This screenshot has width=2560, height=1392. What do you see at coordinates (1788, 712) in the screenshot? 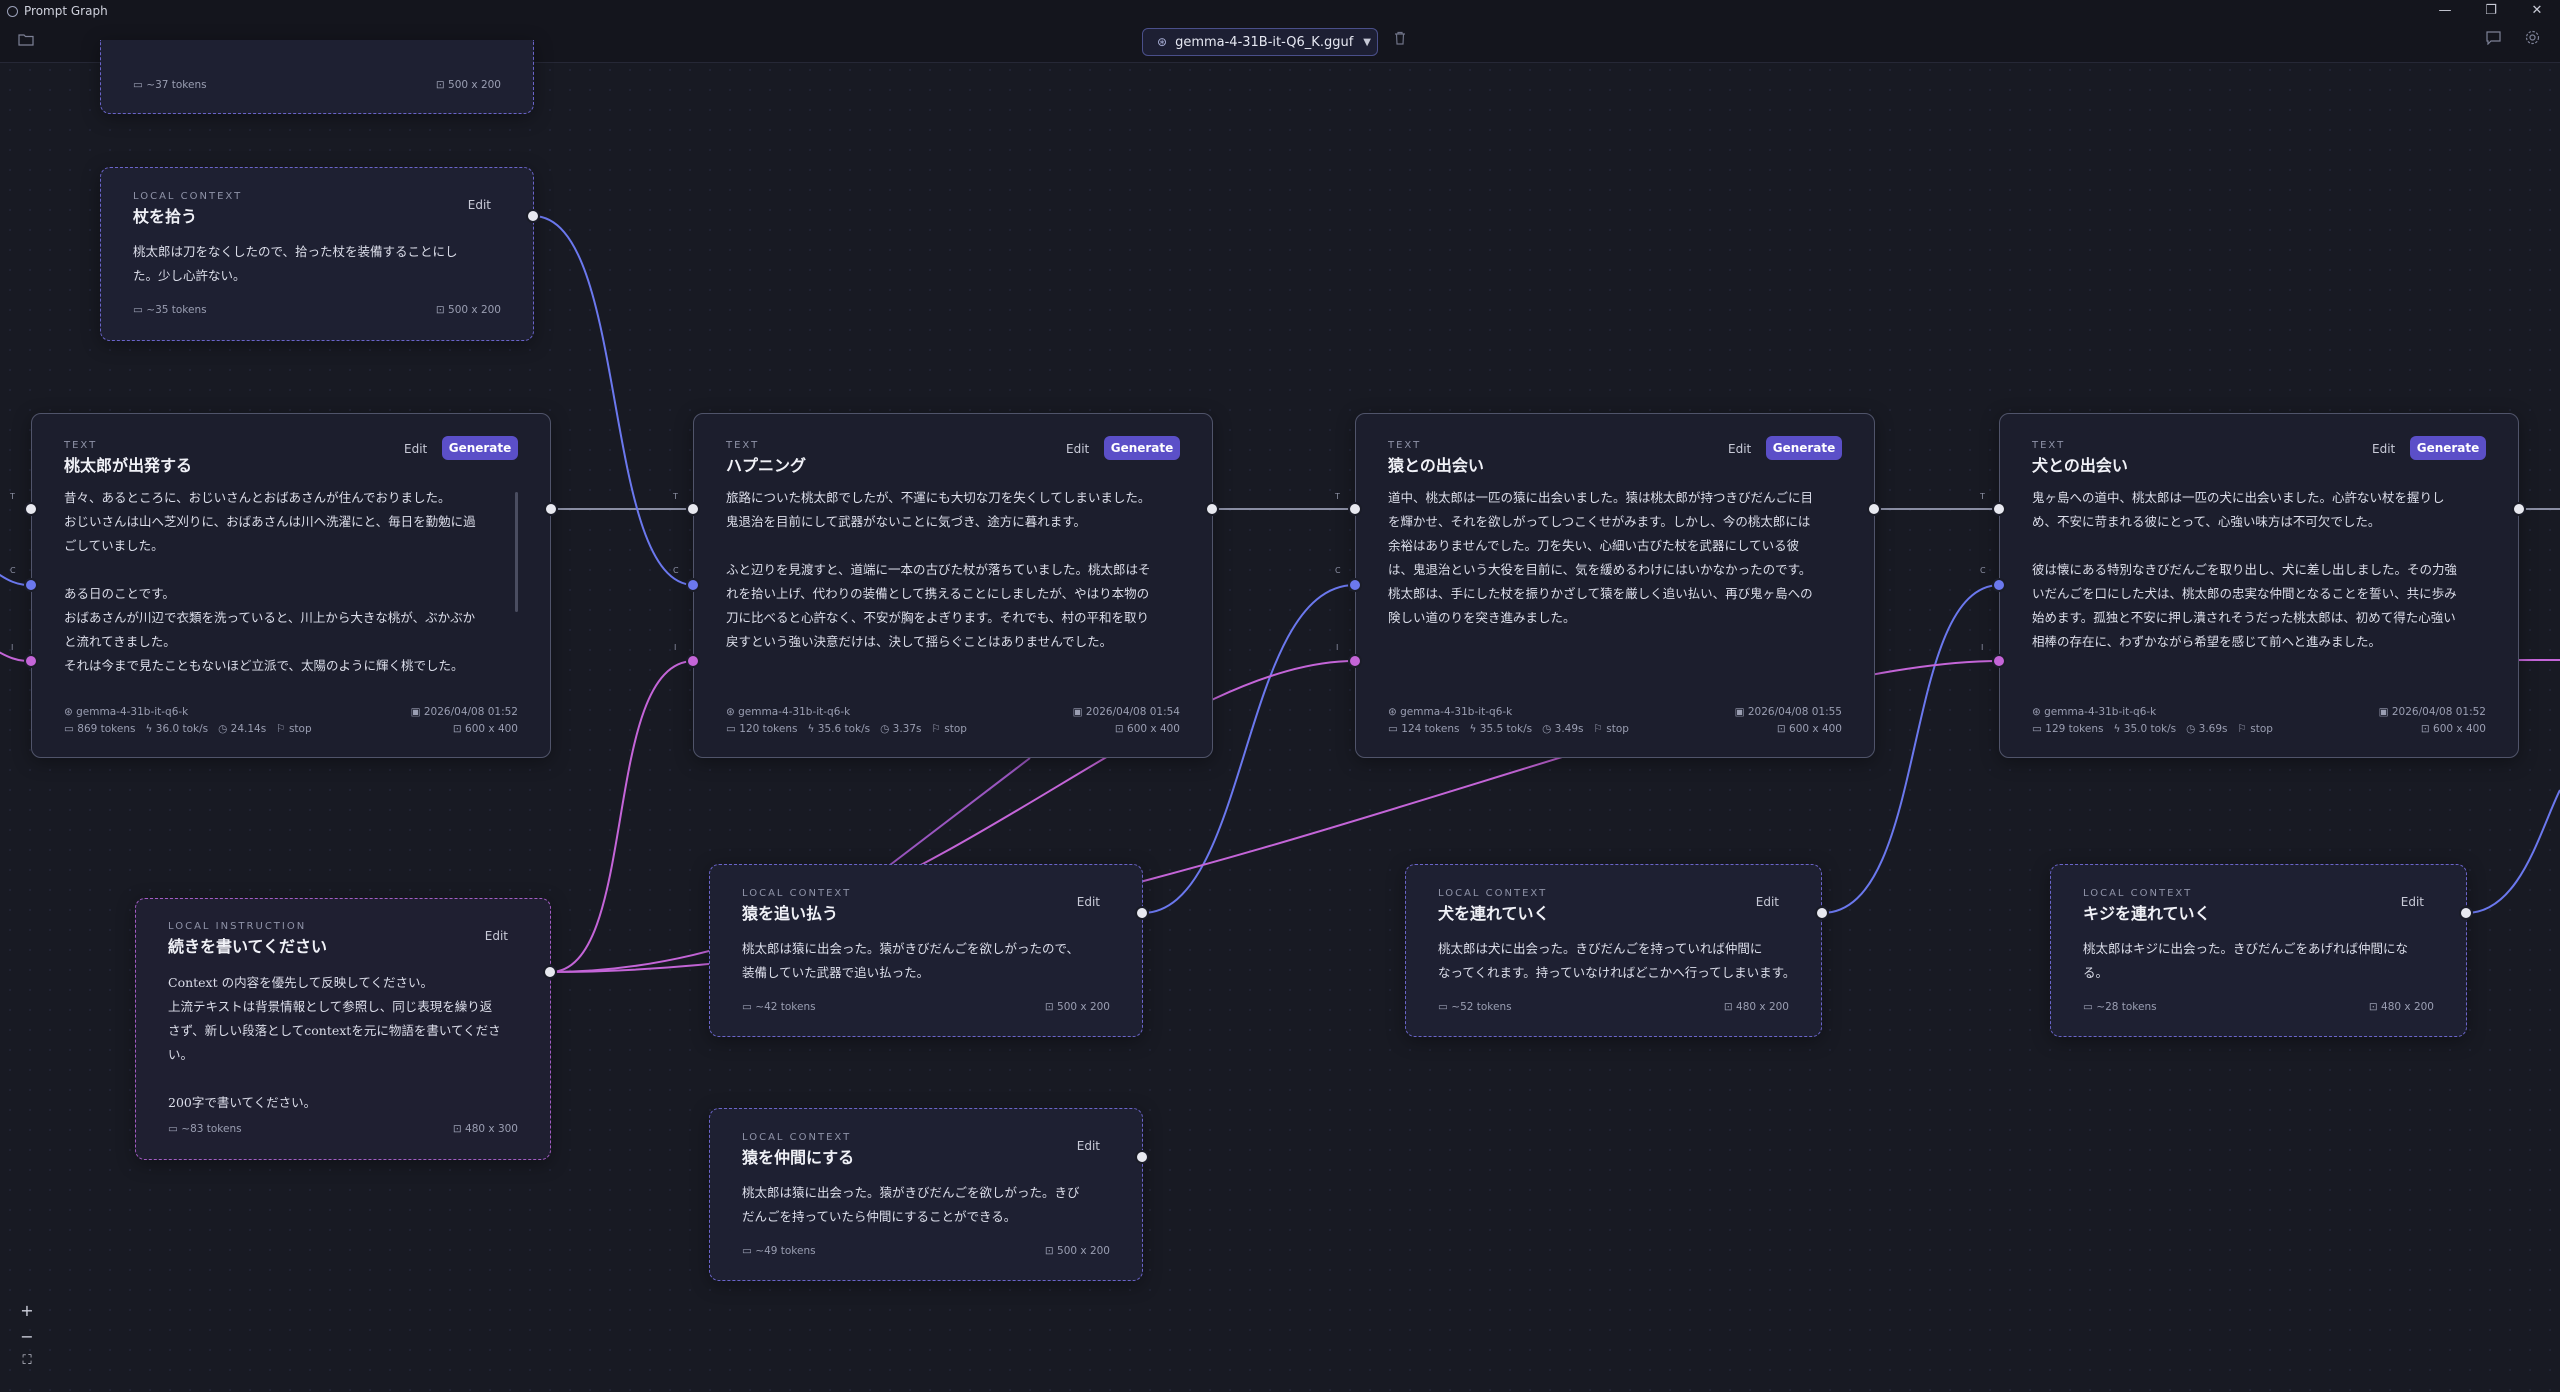
I see `timestamp: ▣ 2026/04/08 01:55` at bounding box center [1788, 712].